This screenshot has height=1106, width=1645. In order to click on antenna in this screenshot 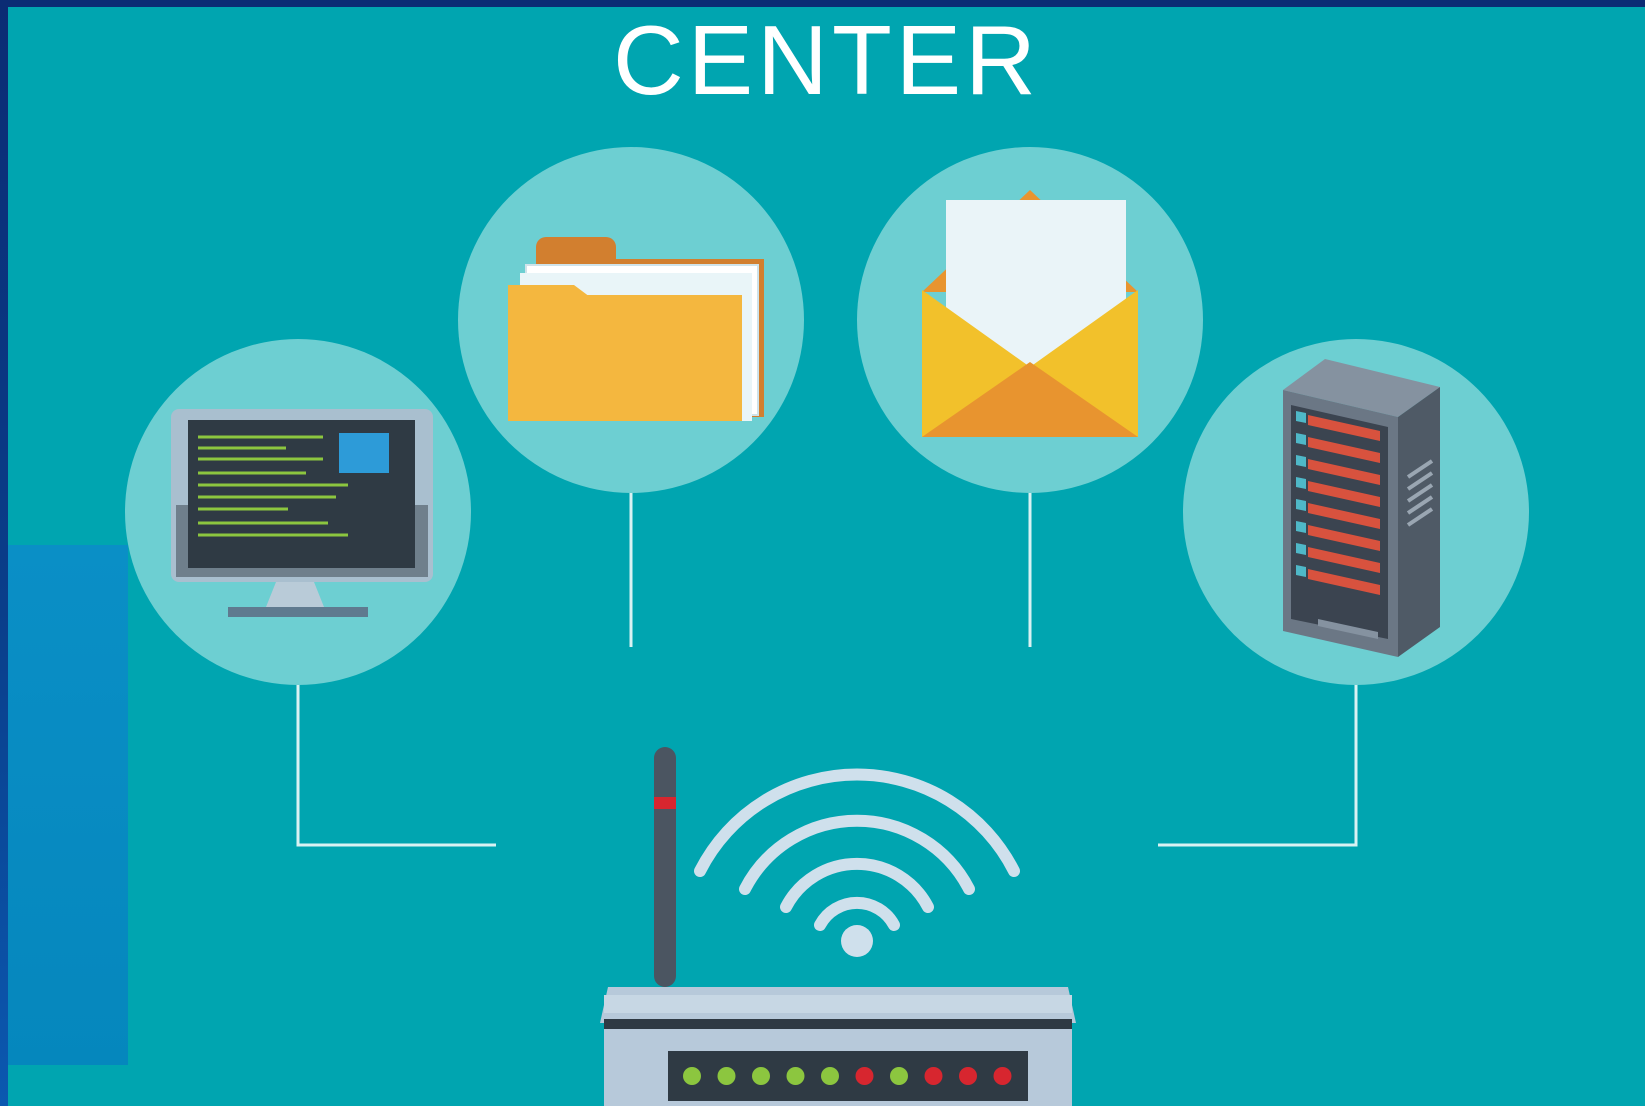, I will do `click(665, 867)`.